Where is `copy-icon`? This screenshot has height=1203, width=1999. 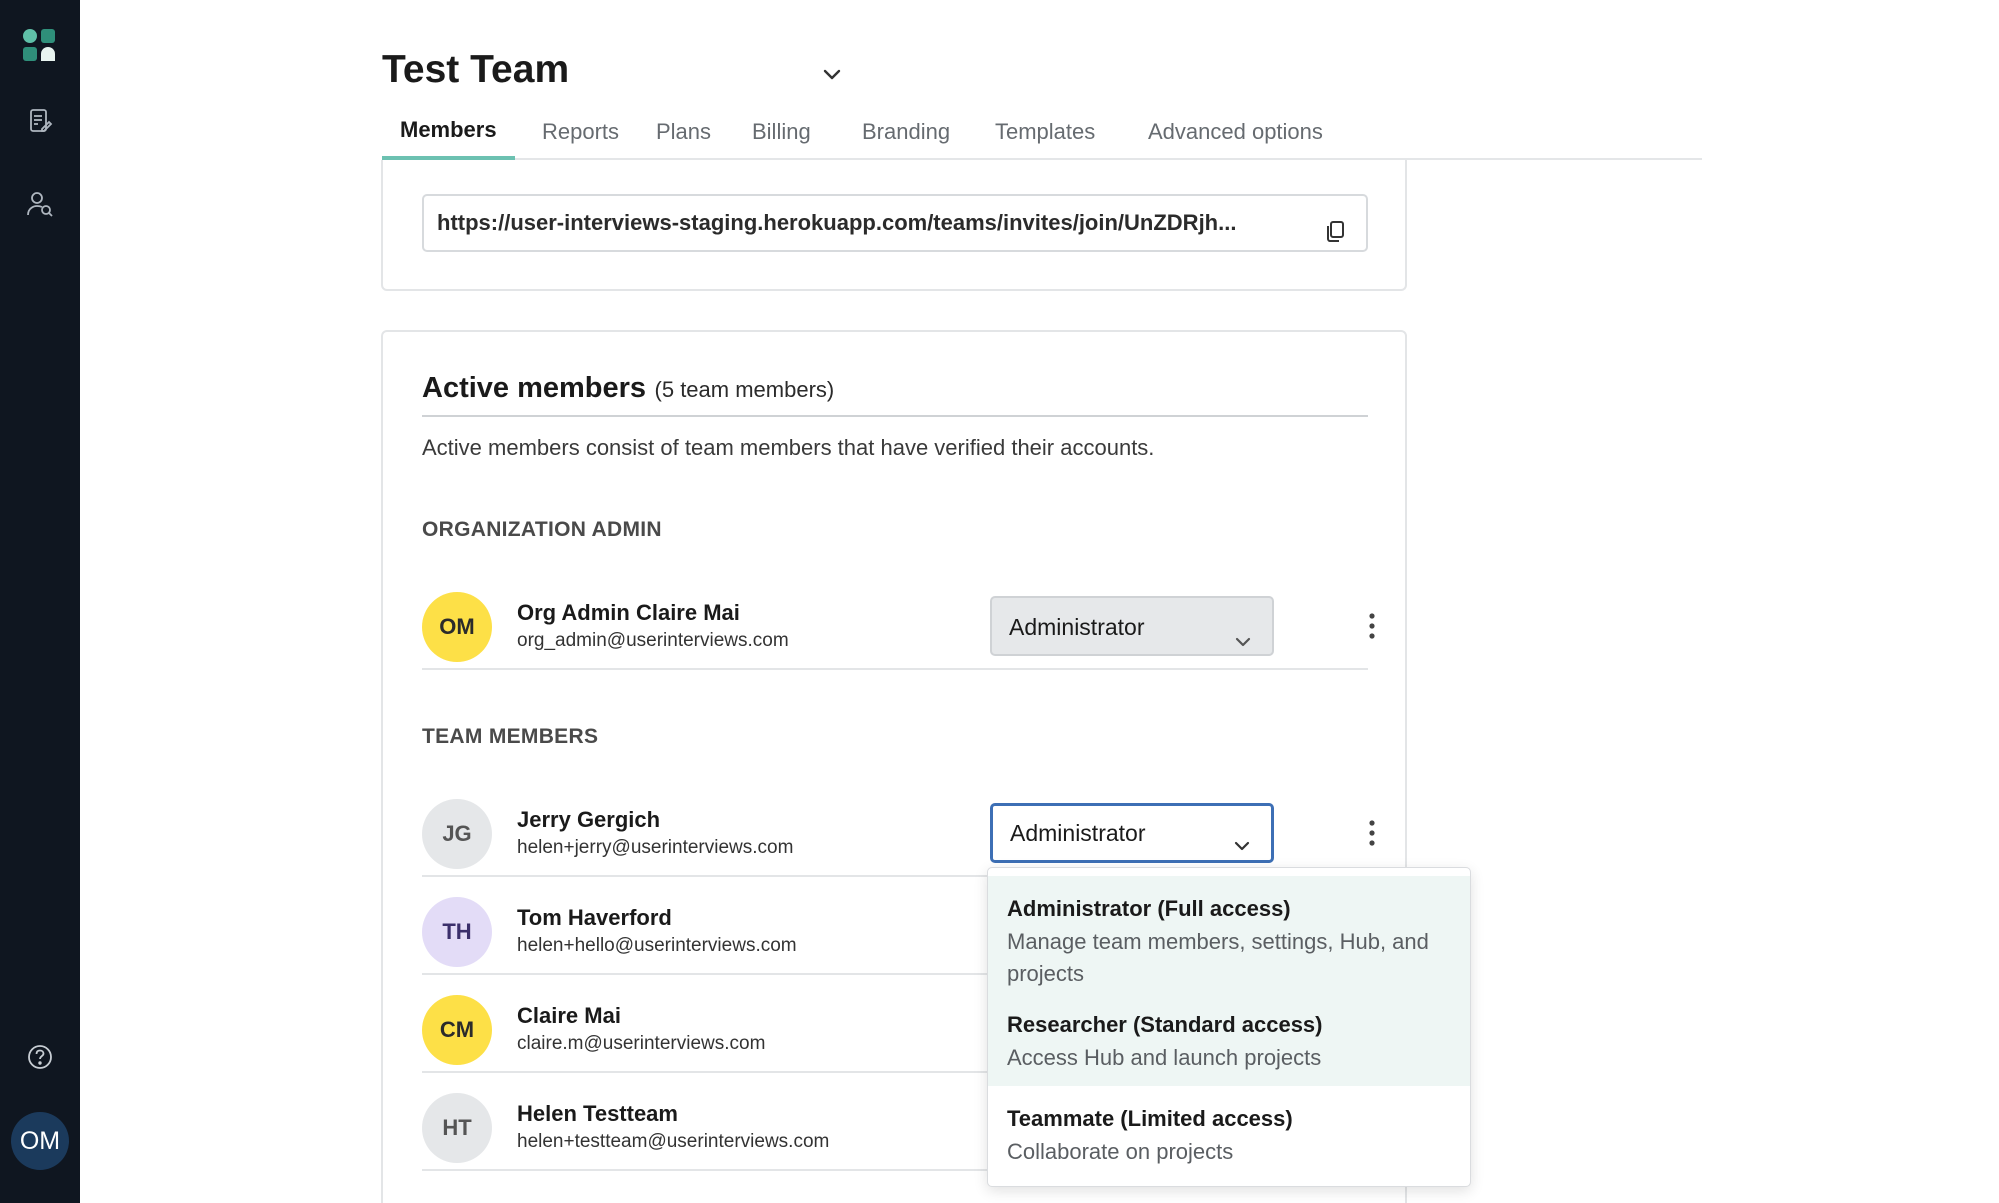
copy-icon is located at coordinates (1335, 226).